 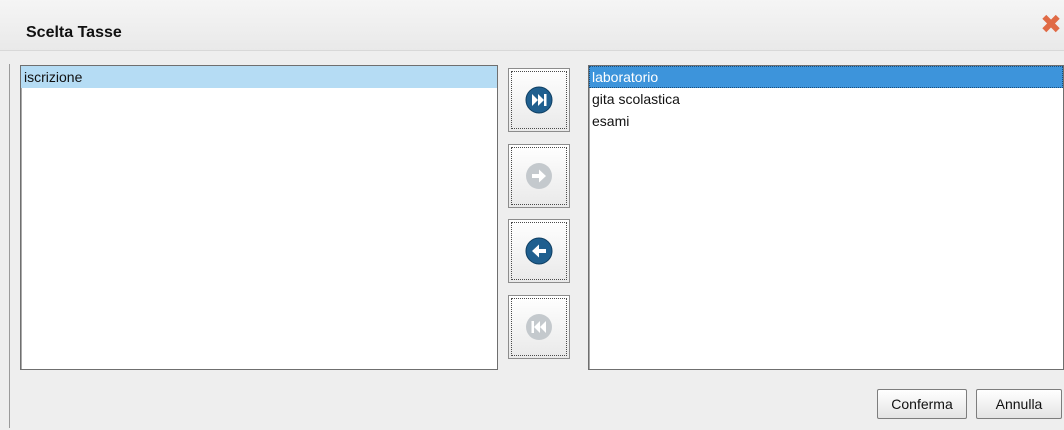 I want to click on cancel-button: Annulla, so click(x=1019, y=404).